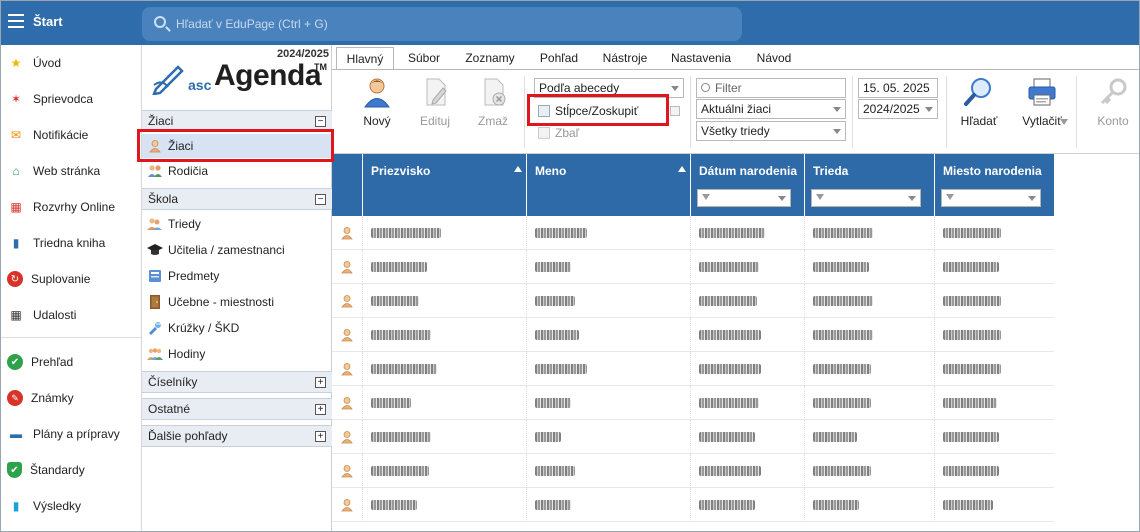 The image size is (1140, 532). I want to click on section-ostatne: Ostatné +, so click(237, 409).